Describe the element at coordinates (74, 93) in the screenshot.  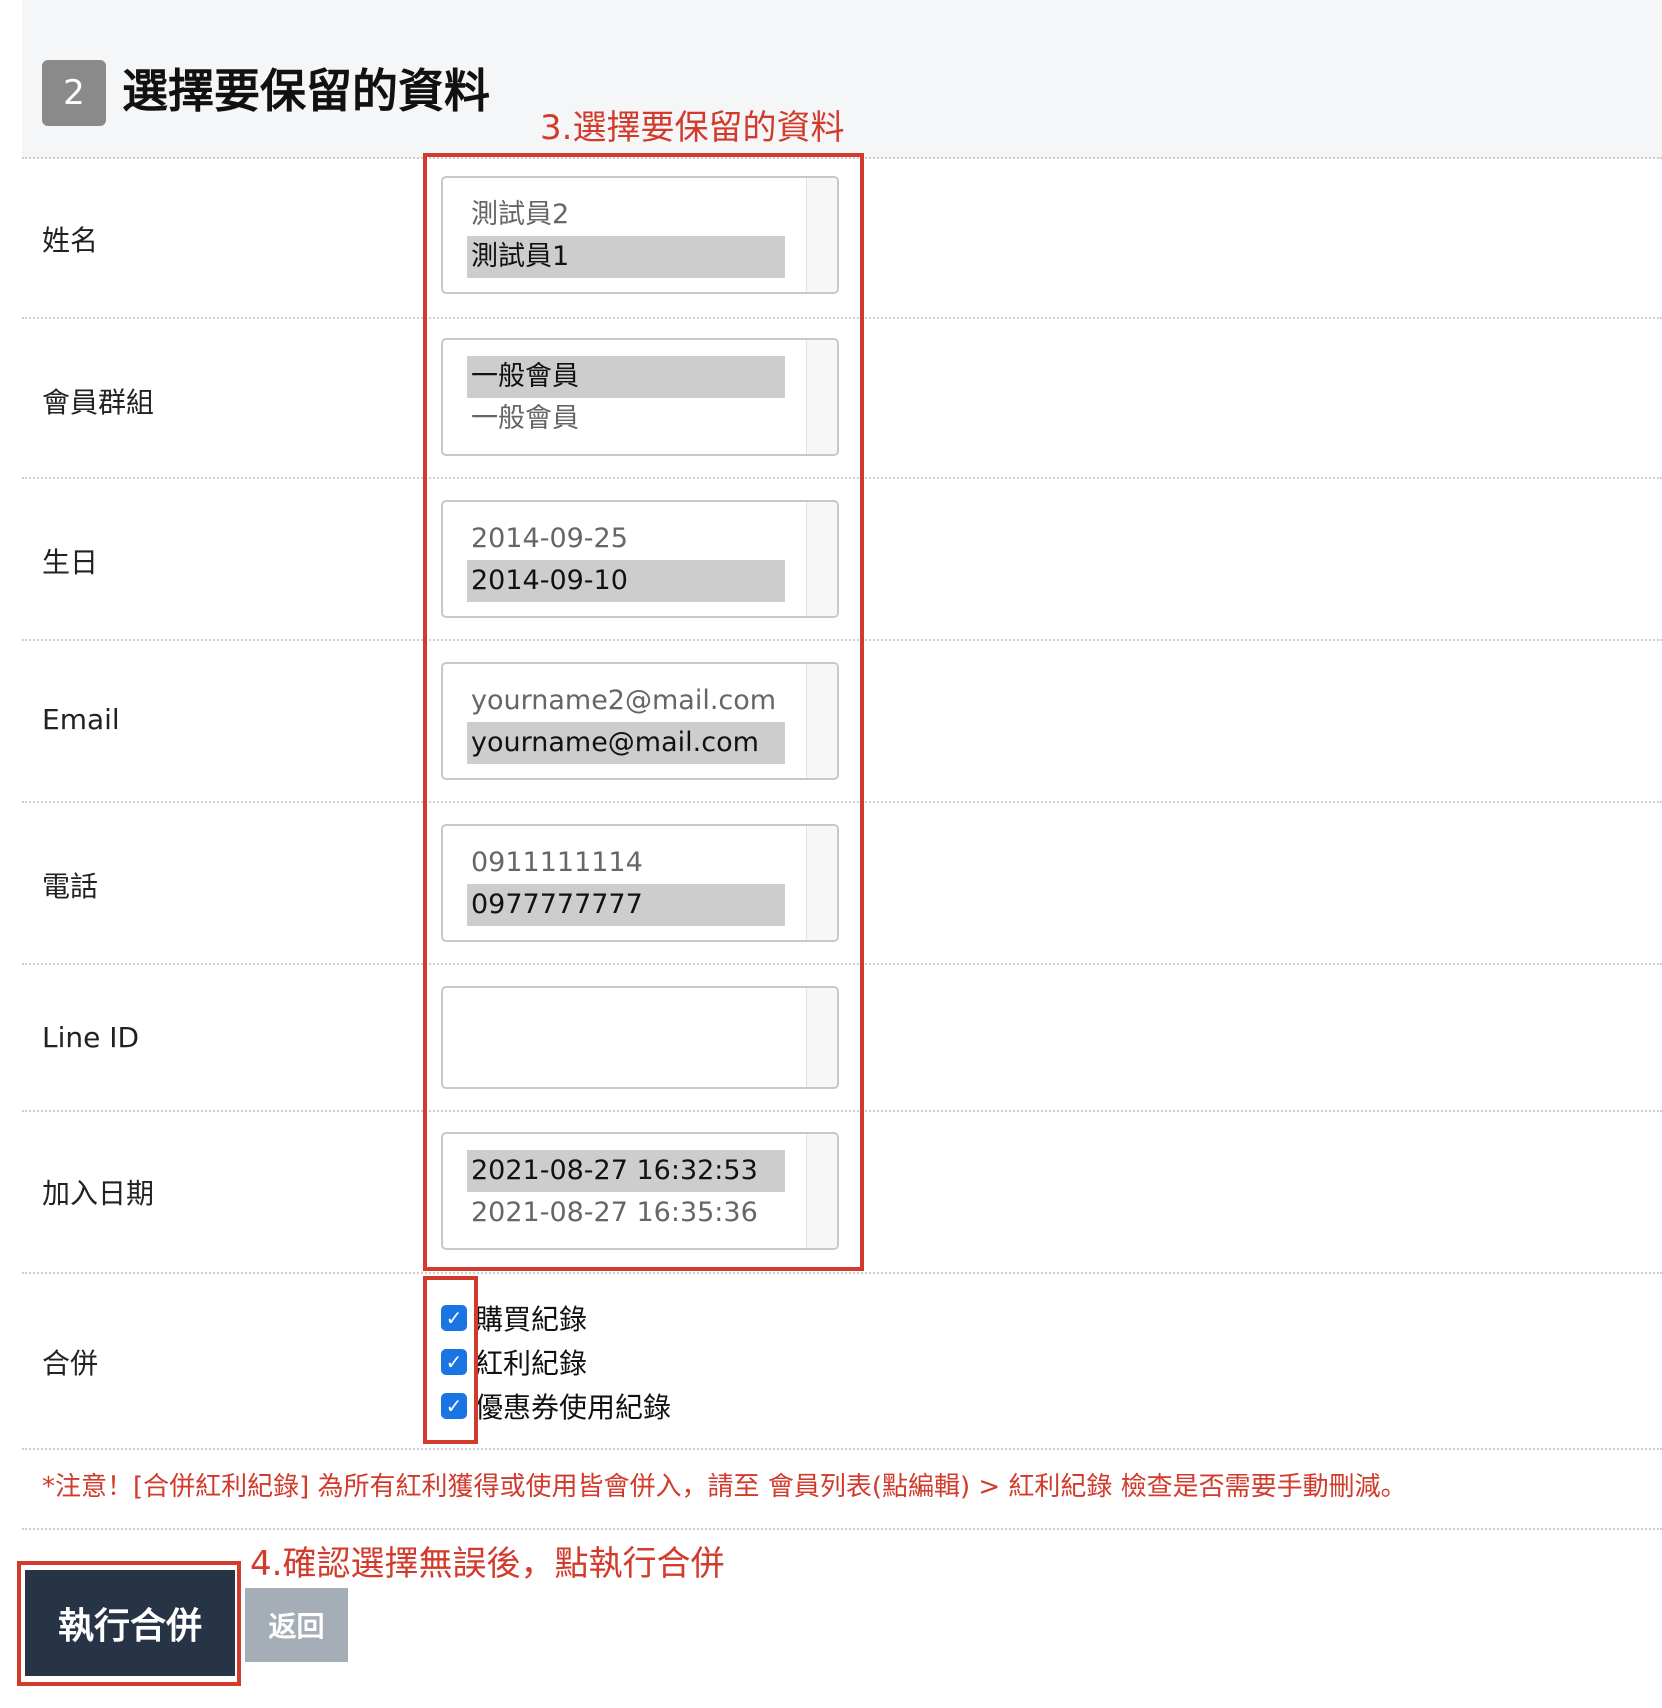
I see `step-badge: 2` at that location.